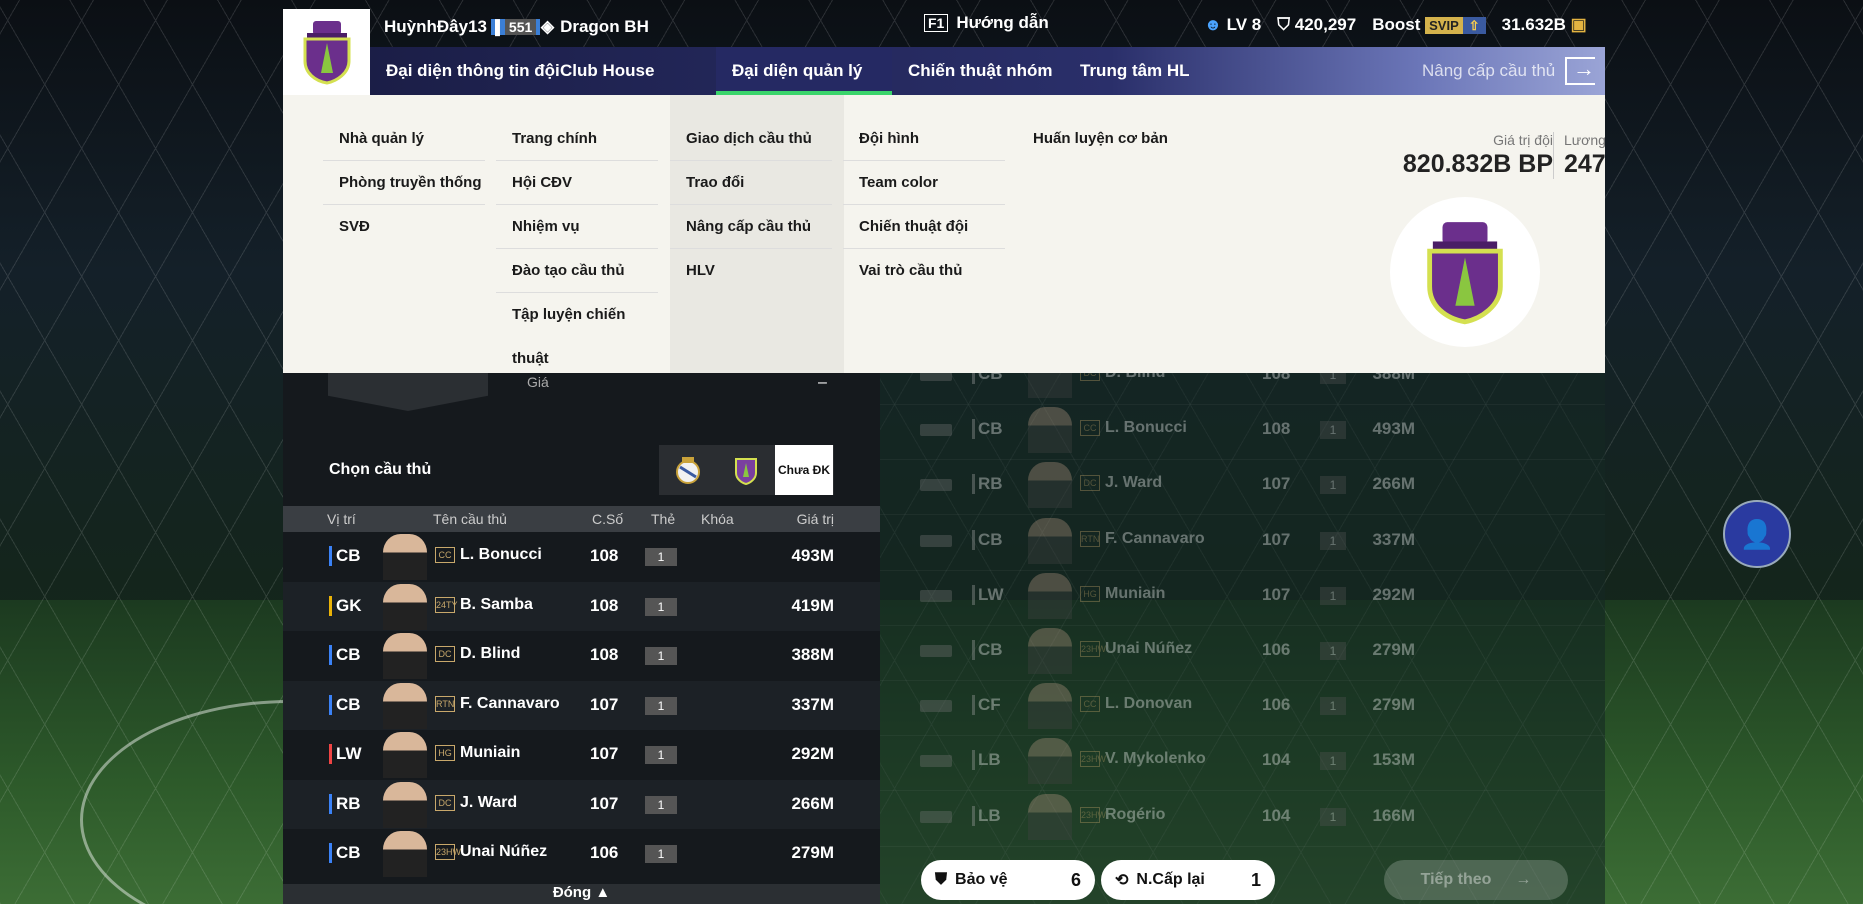  What do you see at coordinates (581, 557) in the screenshot?
I see `table-row: CB CC L. Bonucci 108 1 493M` at bounding box center [581, 557].